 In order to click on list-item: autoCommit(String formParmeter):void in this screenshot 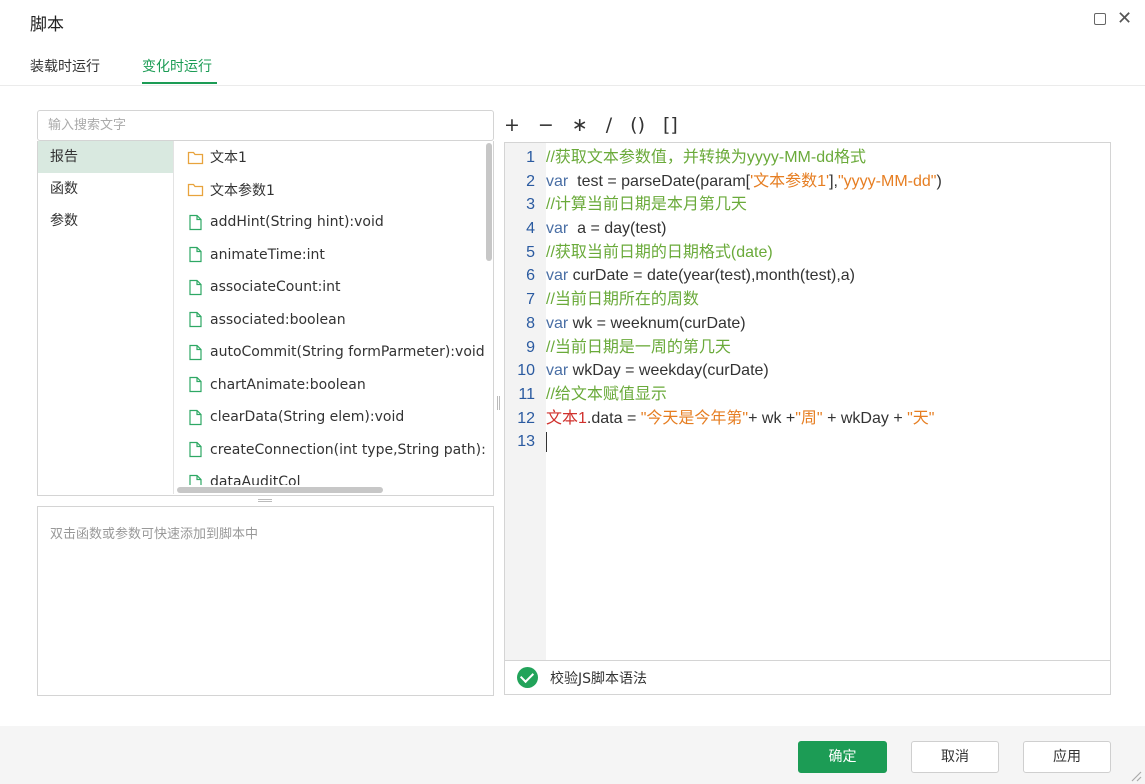, I will do `click(330, 352)`.